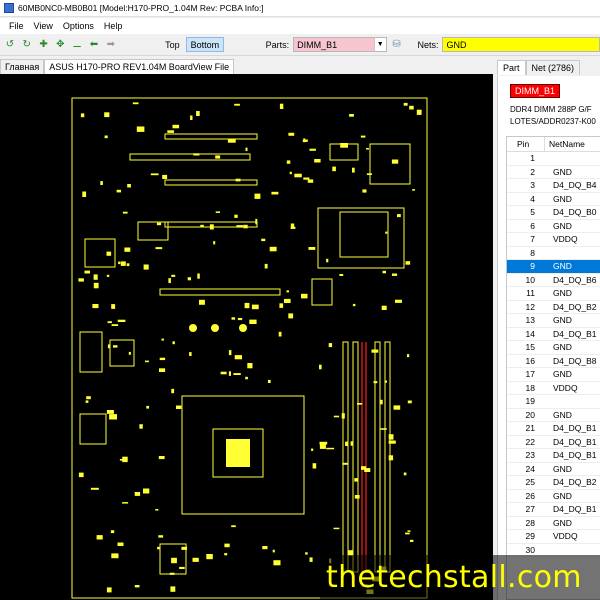 The image size is (600, 600). Describe the element at coordinates (9, 8) in the screenshot. I see `app-icon` at that location.